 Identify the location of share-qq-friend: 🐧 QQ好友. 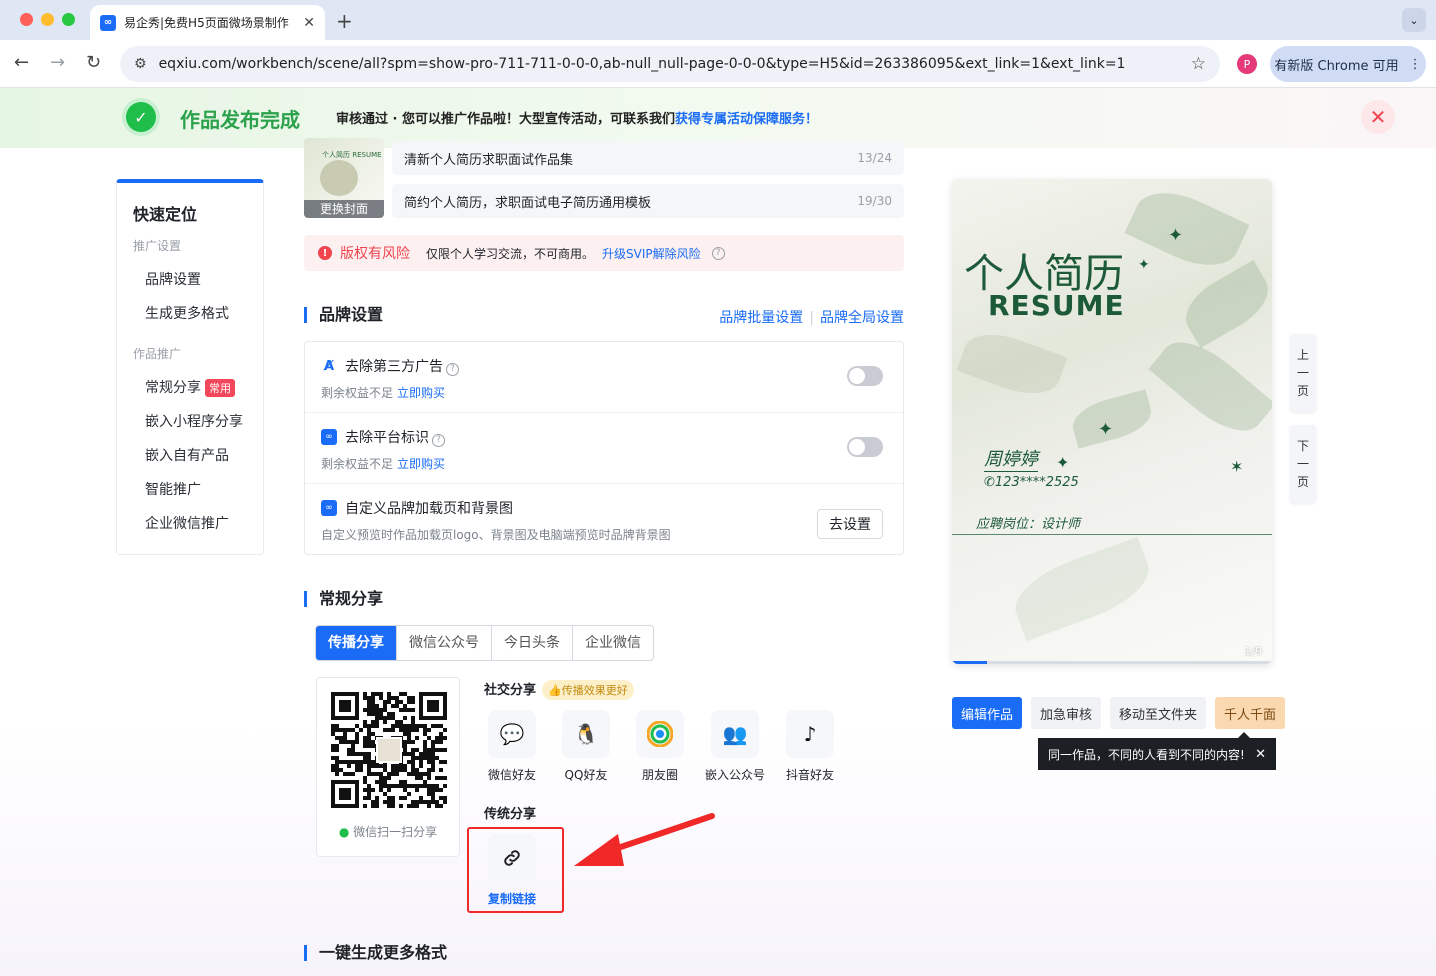
(586, 746).